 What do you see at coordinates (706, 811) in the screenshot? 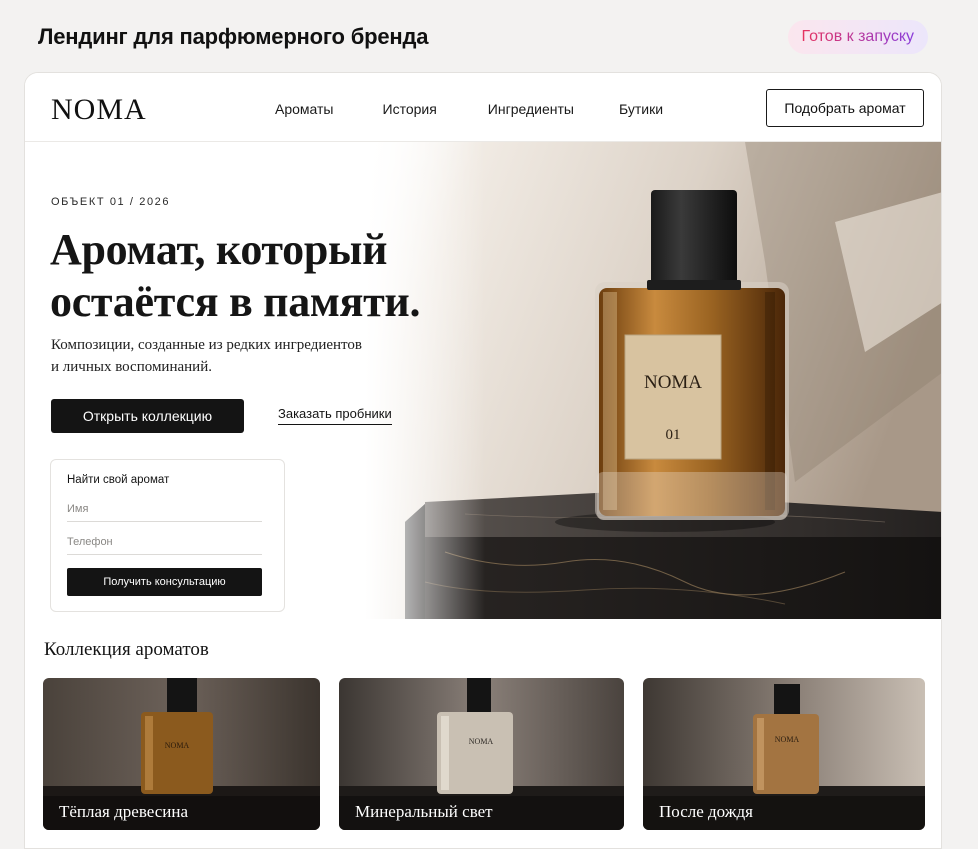
I see `collection-item-label: После дождя` at bounding box center [706, 811].